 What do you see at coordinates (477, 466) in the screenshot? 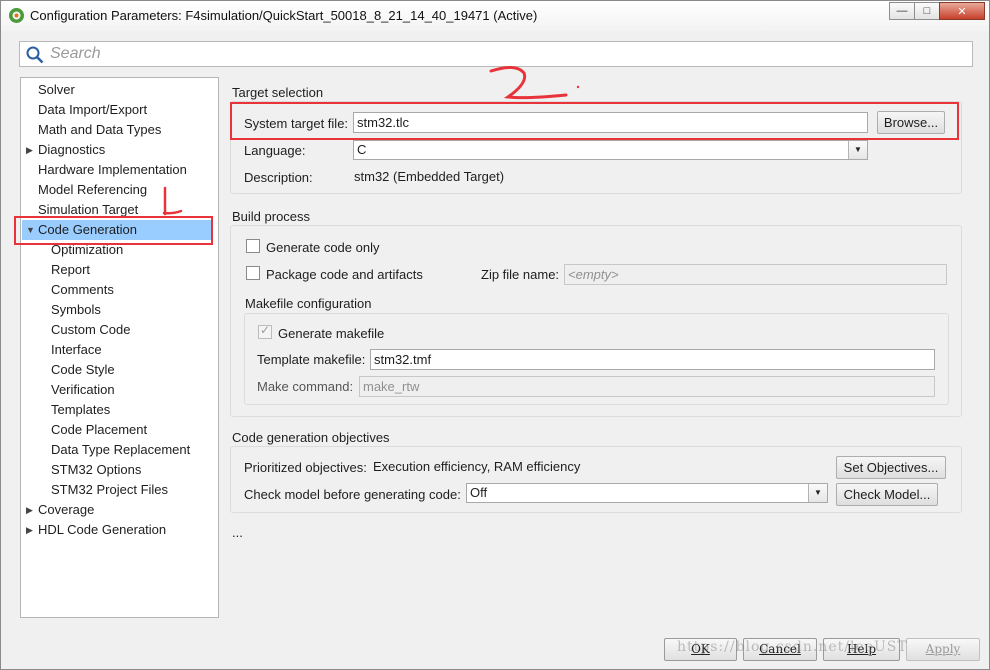
I see `prioritized-objectives-value: Execution efficiency, RAM efficiency` at bounding box center [477, 466].